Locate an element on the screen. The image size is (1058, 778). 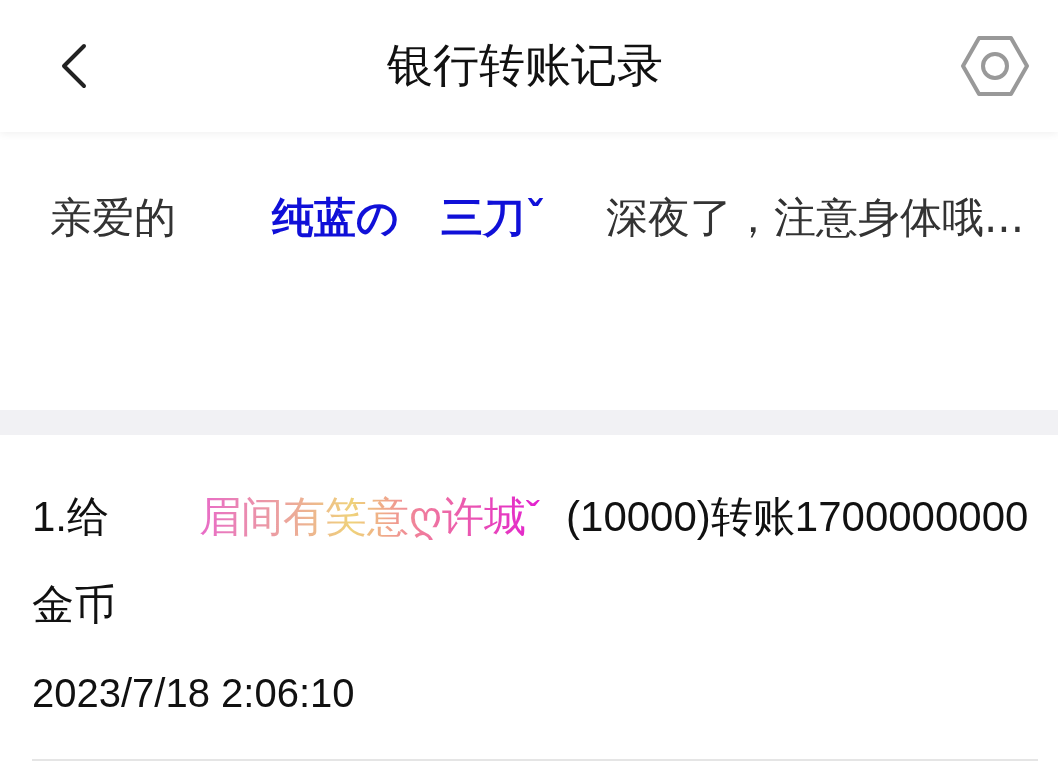
settings-button is located at coordinates (995, 66).